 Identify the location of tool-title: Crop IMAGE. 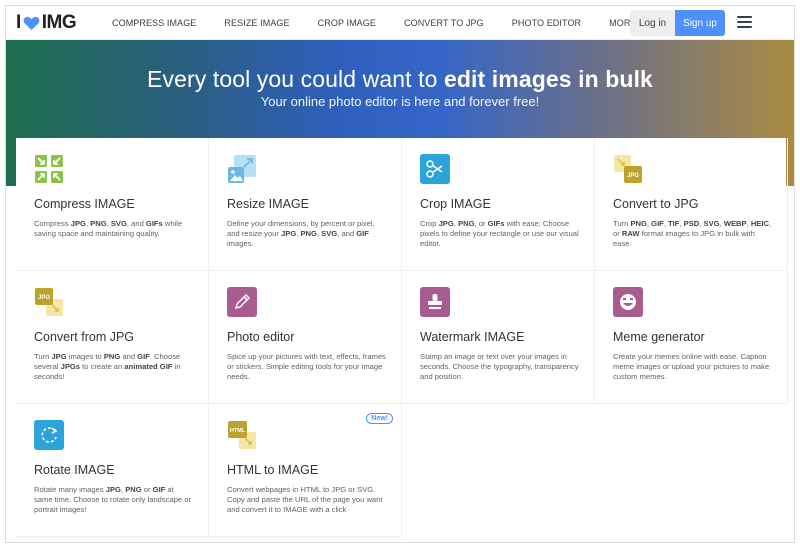
(455, 204).